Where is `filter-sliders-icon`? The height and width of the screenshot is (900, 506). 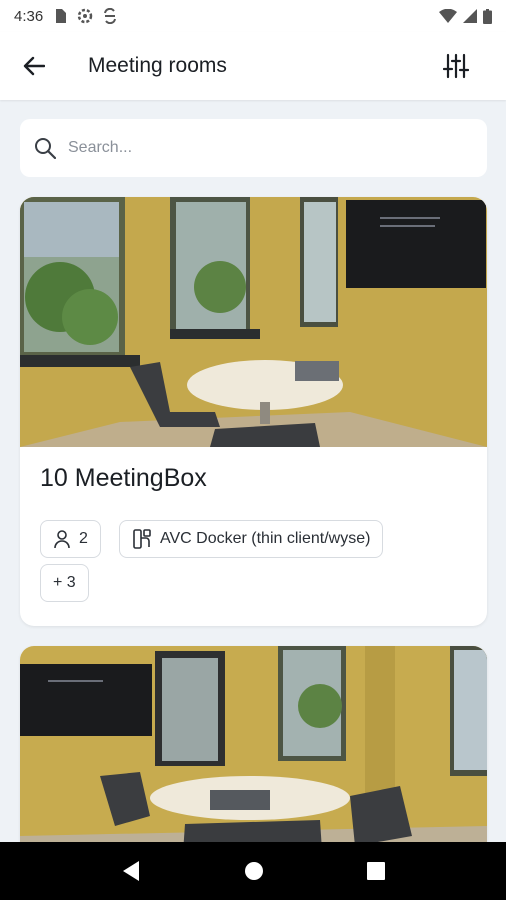
filter-sliders-icon is located at coordinates (456, 66).